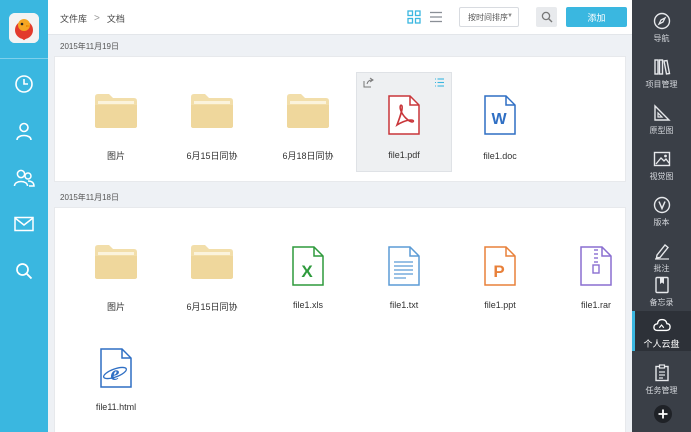 The image size is (691, 432). I want to click on file-item-pdf: file1.pdf, so click(404, 122).